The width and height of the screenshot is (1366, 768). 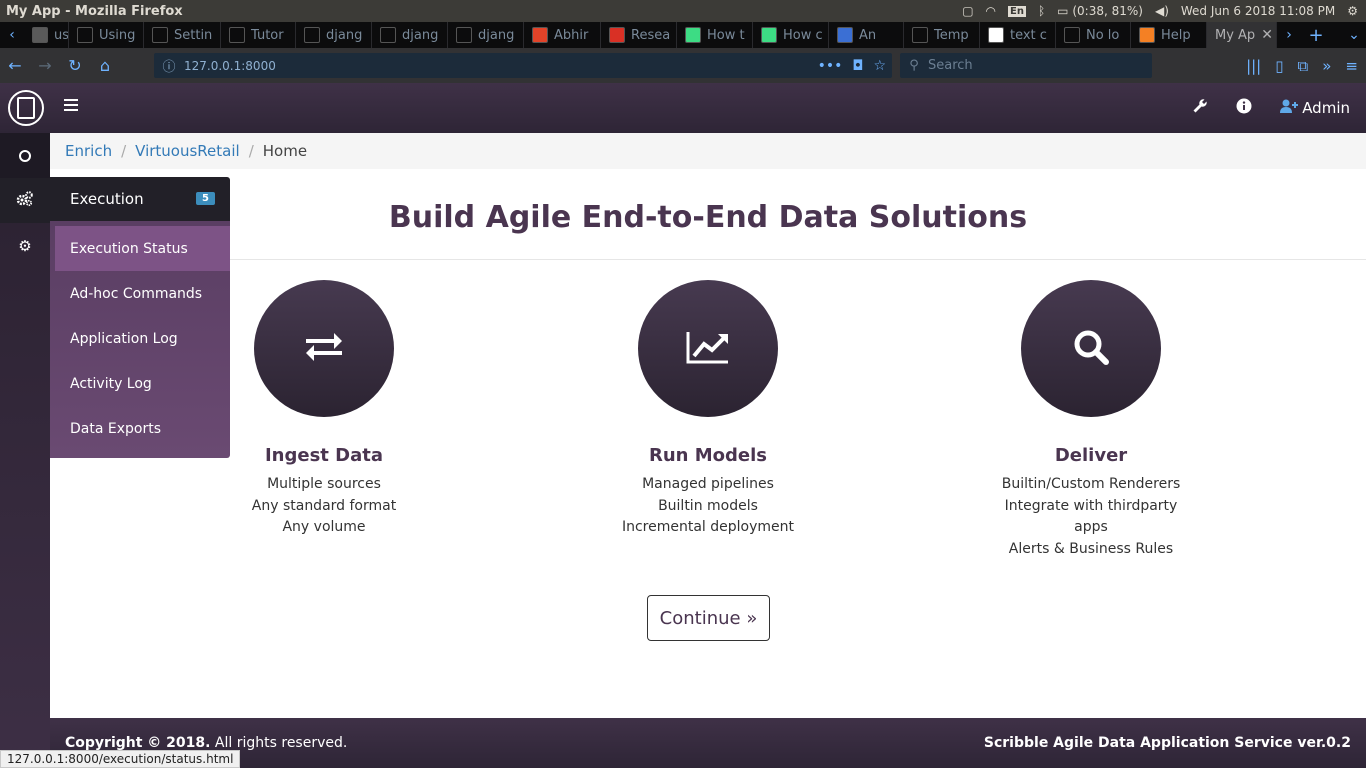 I want to click on tab-label: No lo, so click(x=1103, y=35).